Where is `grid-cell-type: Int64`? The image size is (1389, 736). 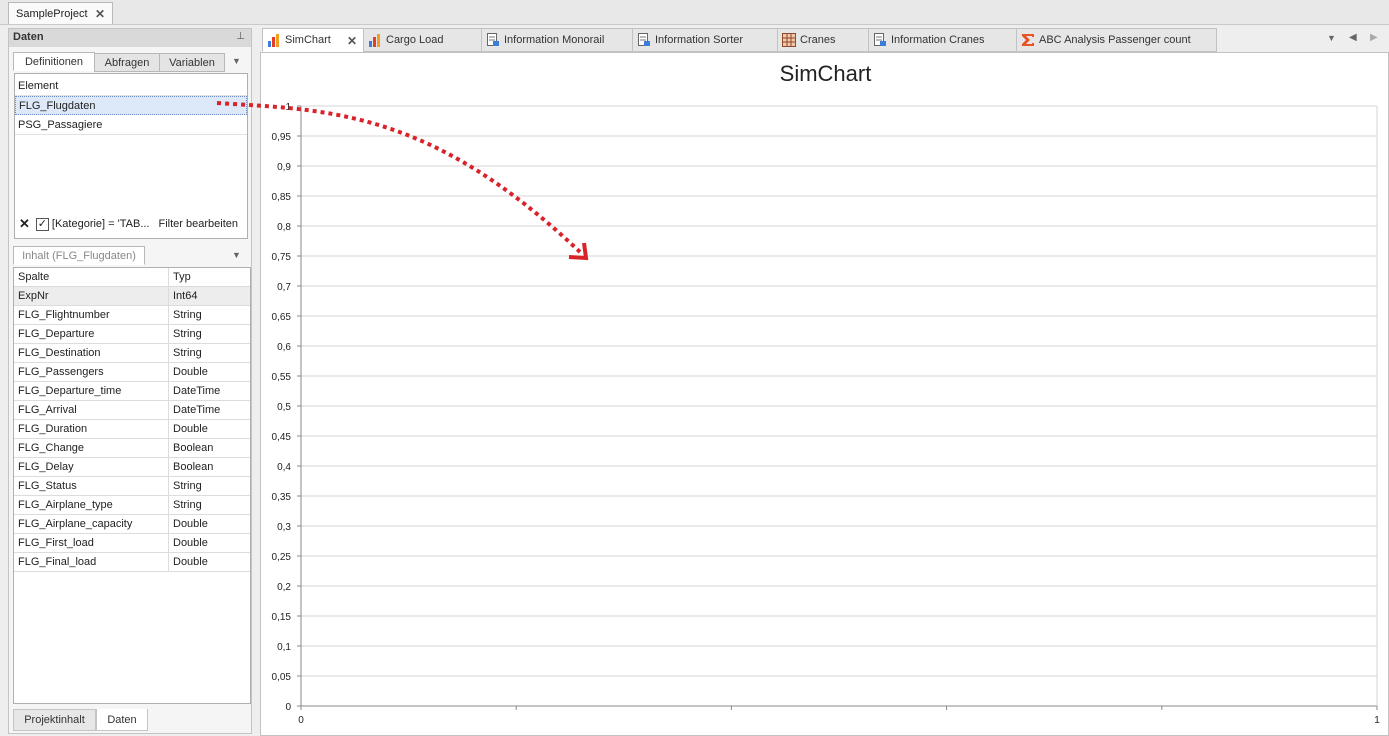
grid-cell-type: Int64 is located at coordinates (209, 296).